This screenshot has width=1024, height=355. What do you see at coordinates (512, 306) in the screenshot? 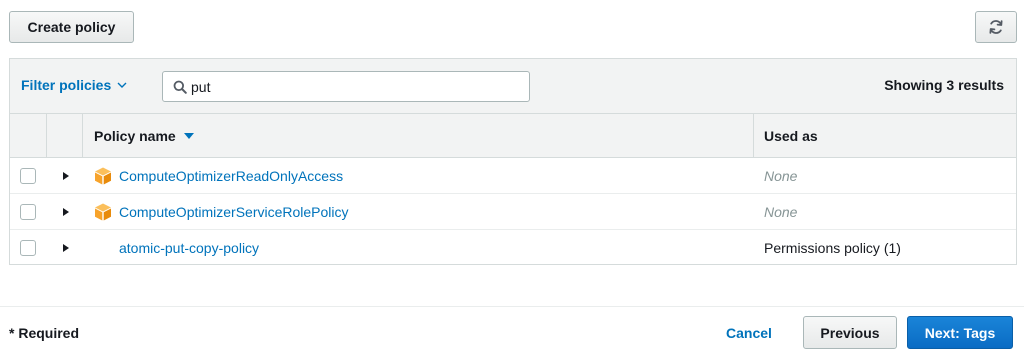
I see `footer-divider` at bounding box center [512, 306].